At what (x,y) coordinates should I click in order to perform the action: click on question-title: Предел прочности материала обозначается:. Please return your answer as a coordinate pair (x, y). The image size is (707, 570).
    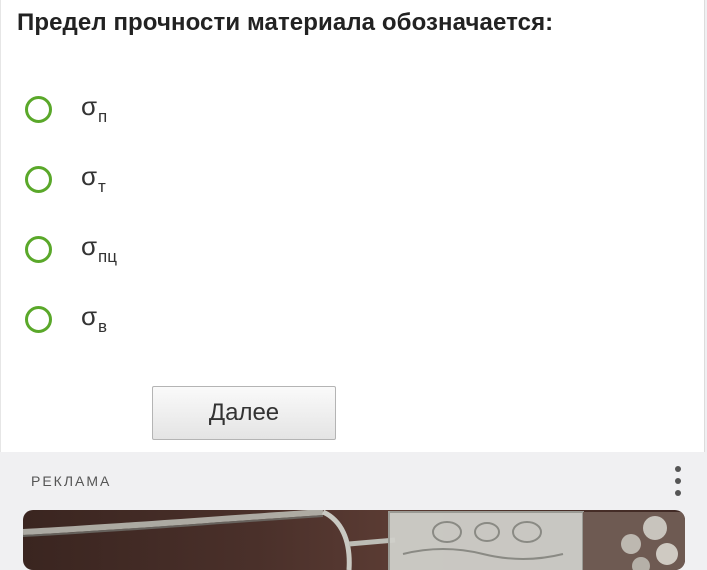
    Looking at the image, I should click on (285, 22).